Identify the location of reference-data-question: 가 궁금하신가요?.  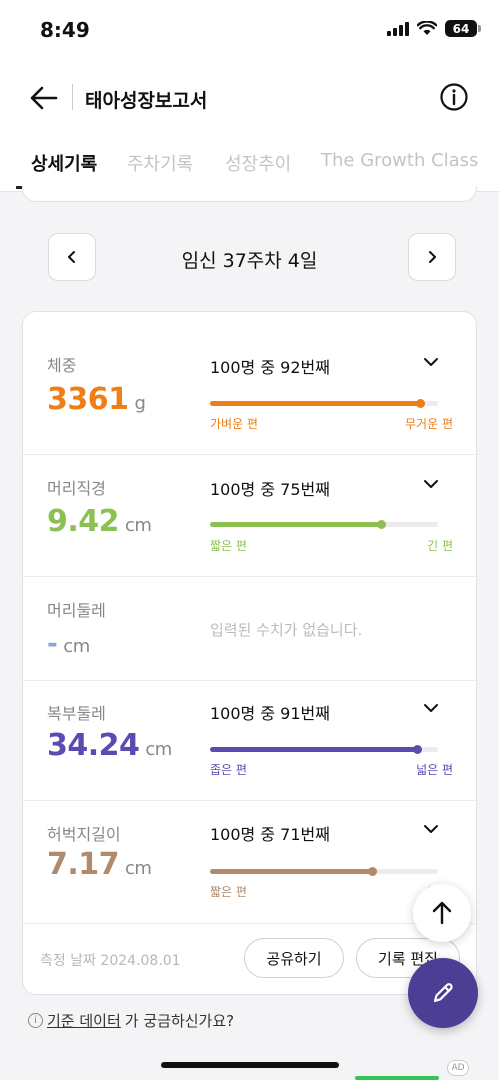
(179, 1021).